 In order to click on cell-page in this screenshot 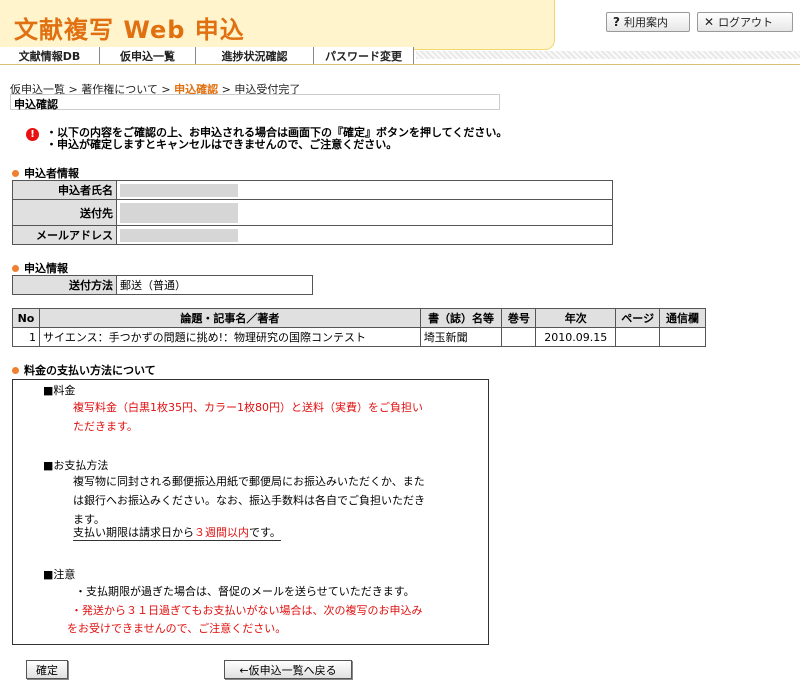, I will do `click(638, 337)`.